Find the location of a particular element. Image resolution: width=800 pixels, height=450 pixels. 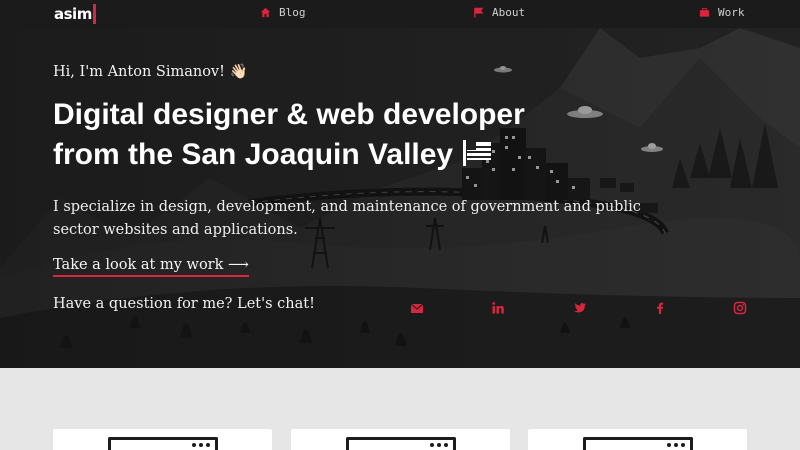

nav-blog-label: Blog is located at coordinates (292, 12).